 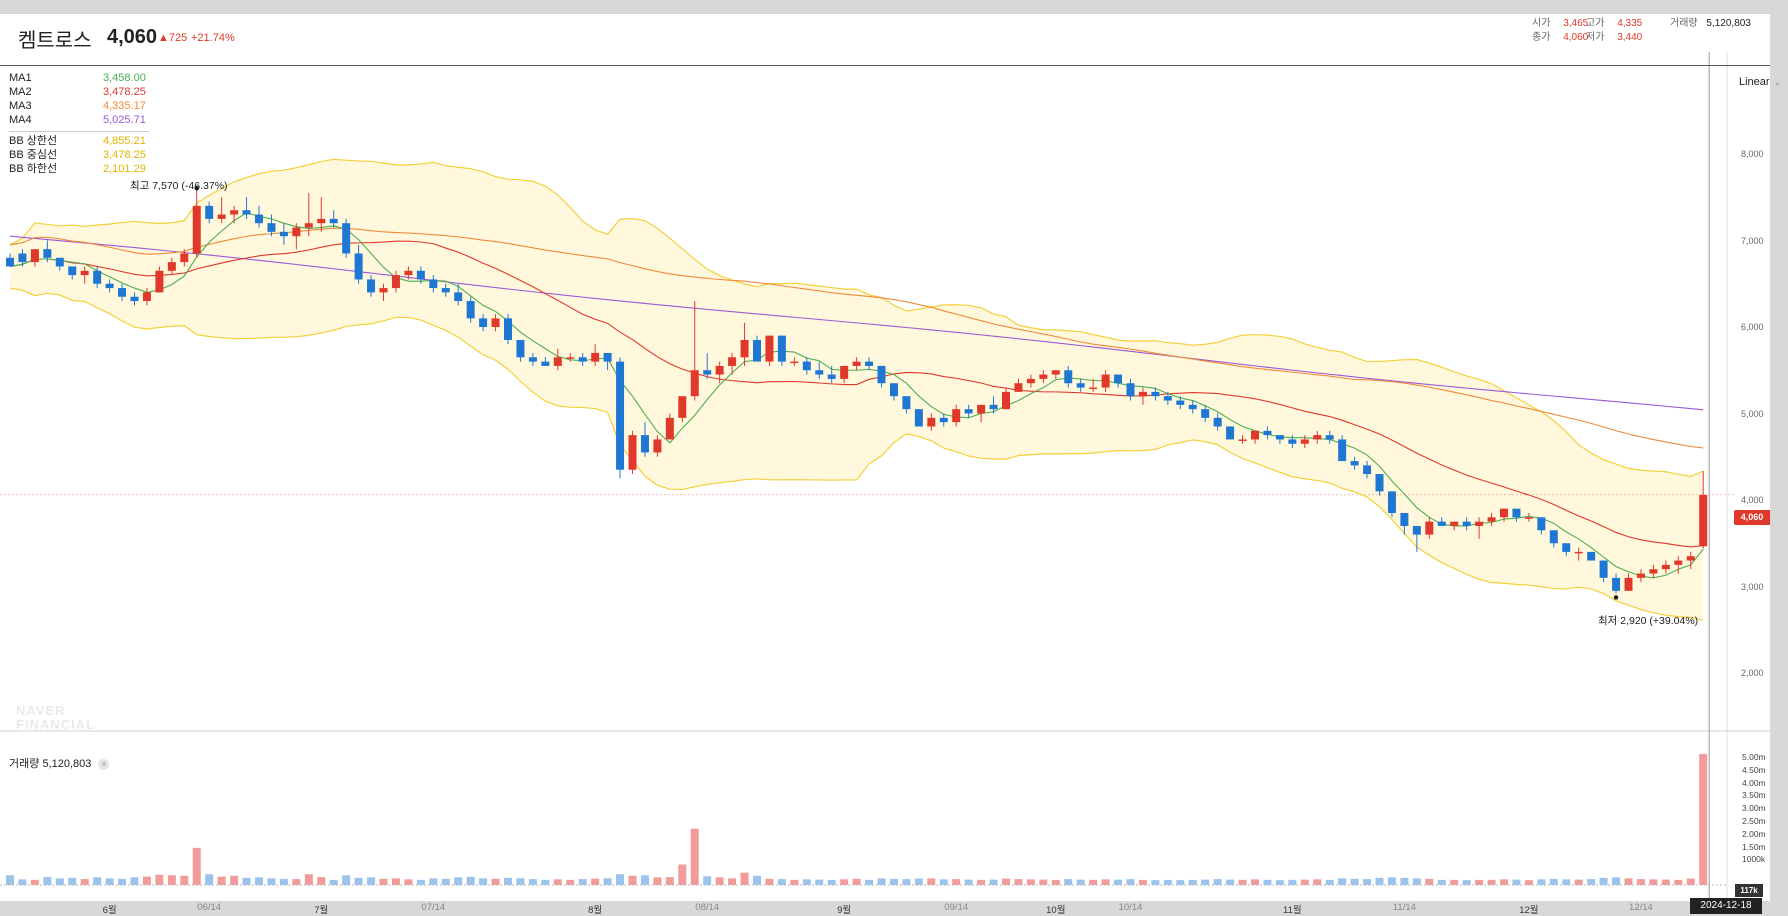 I want to click on volume-tick-label: 2.50m, so click(x=1754, y=821).